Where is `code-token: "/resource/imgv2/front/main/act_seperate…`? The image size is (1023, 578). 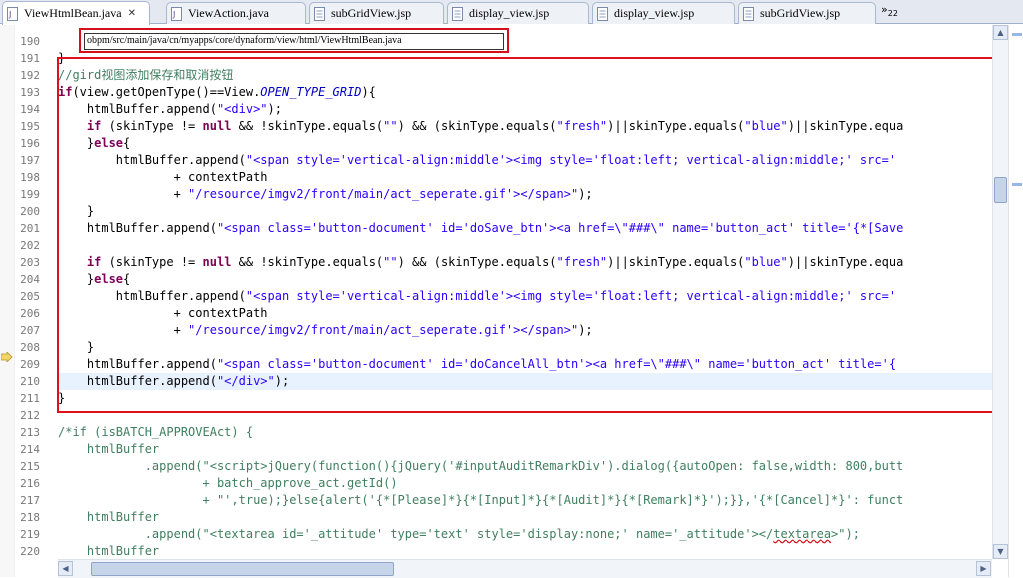 code-token: "/resource/imgv2/front/main/act_seperate… is located at coordinates (383, 330).